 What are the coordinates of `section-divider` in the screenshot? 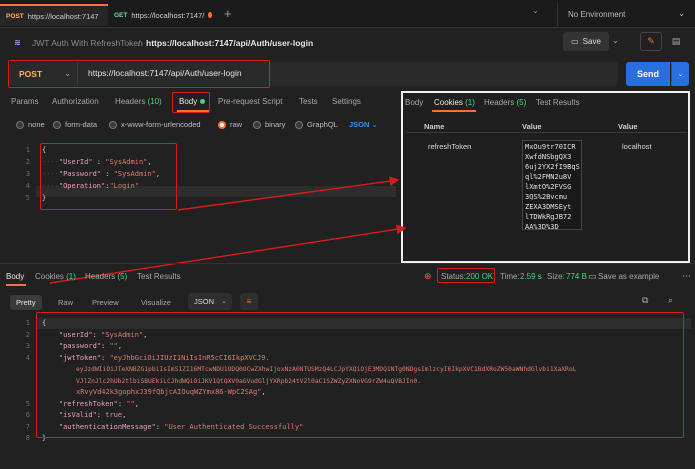 It's located at (347, 263).